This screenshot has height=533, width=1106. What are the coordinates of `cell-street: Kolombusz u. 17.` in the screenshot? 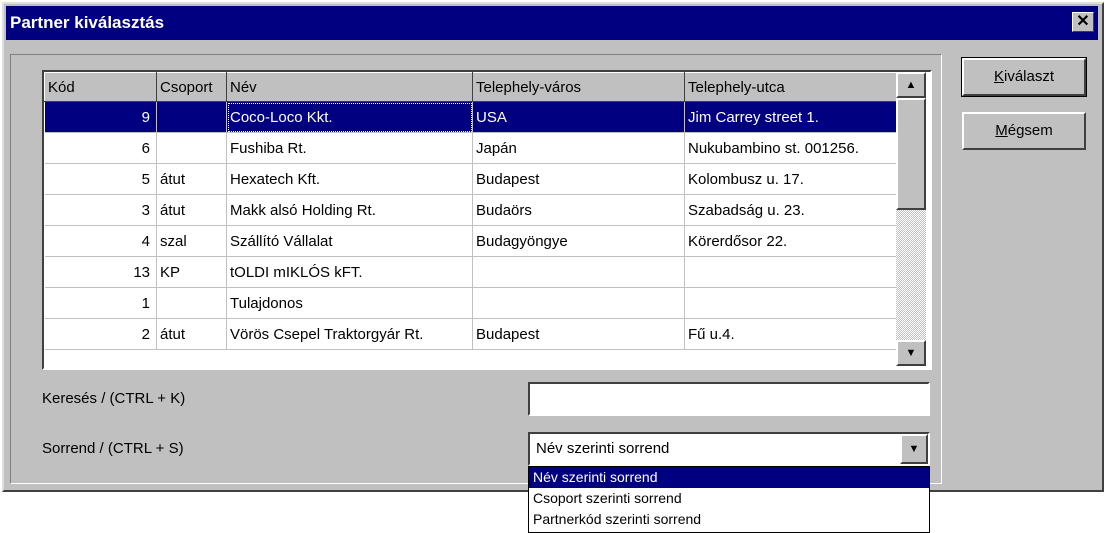 It's located at (792, 179).